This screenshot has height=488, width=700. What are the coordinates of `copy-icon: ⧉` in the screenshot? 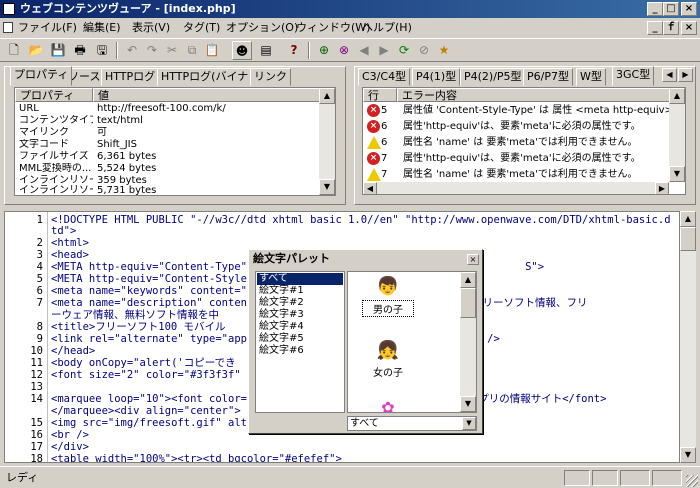 It's located at (192, 50).